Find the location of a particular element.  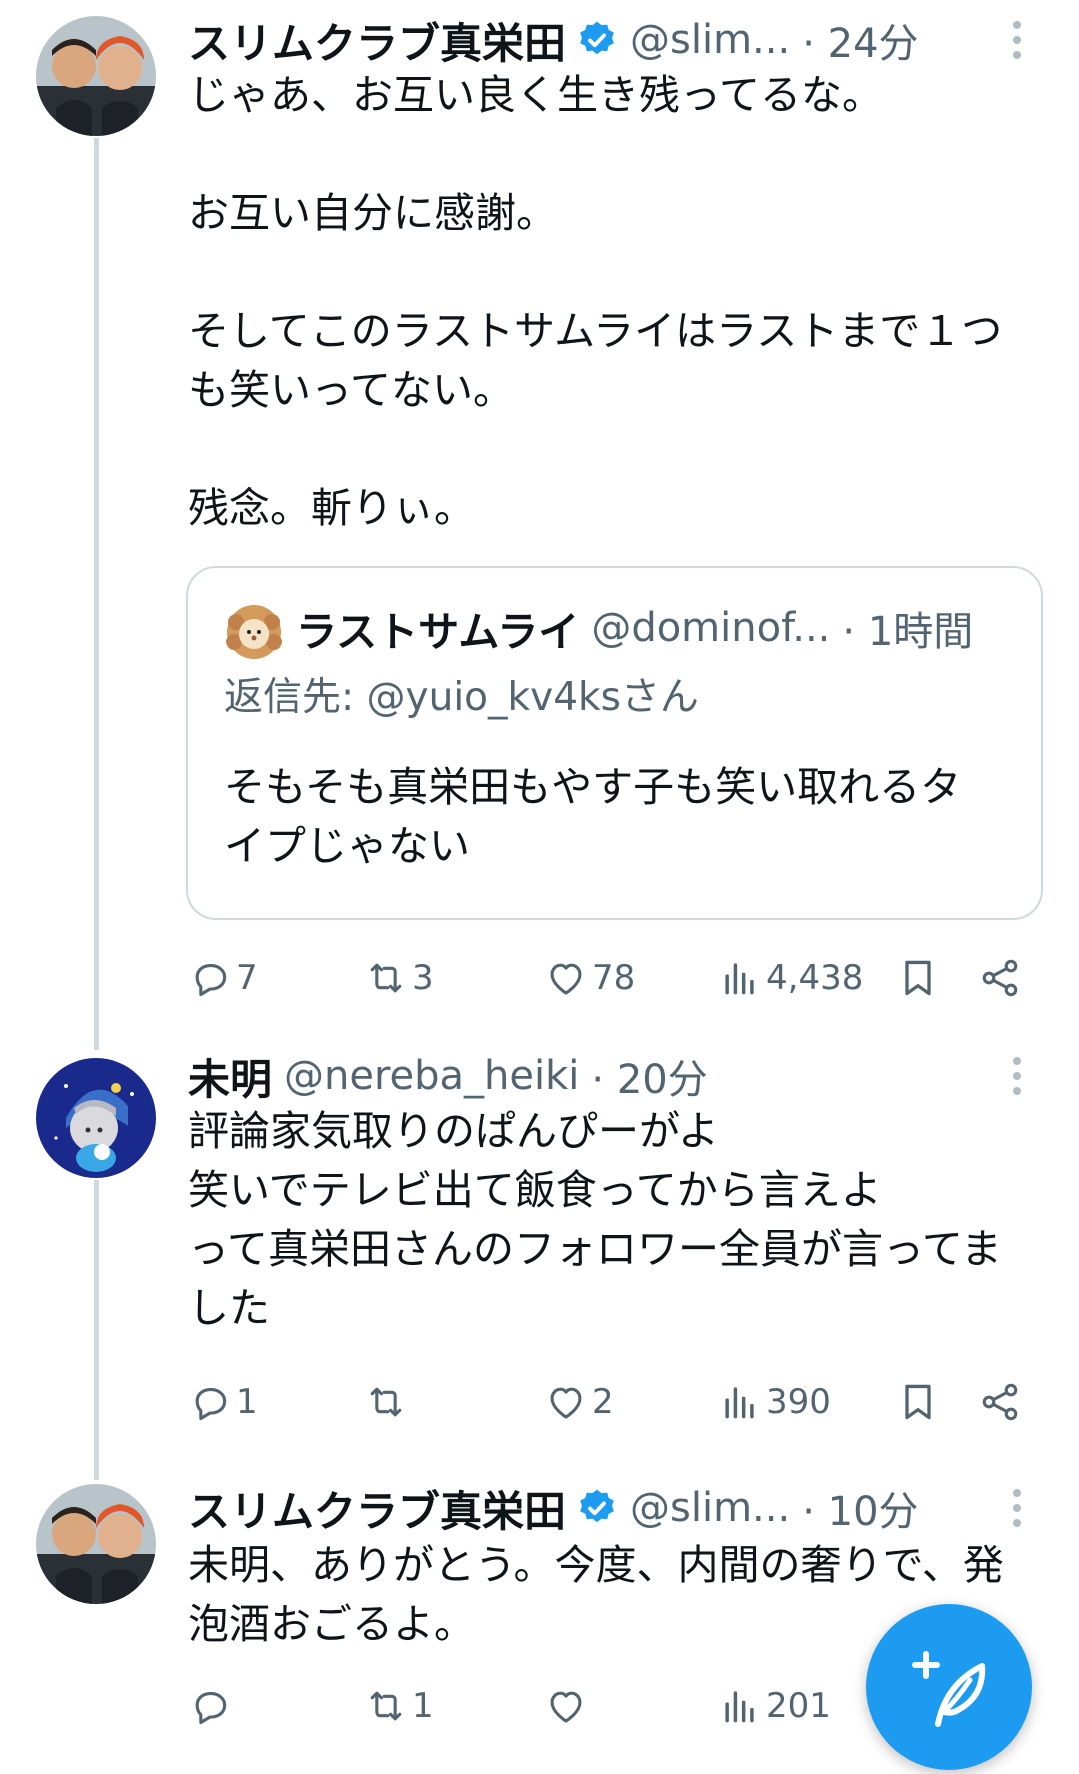

quote-avatar is located at coordinates (254, 632).